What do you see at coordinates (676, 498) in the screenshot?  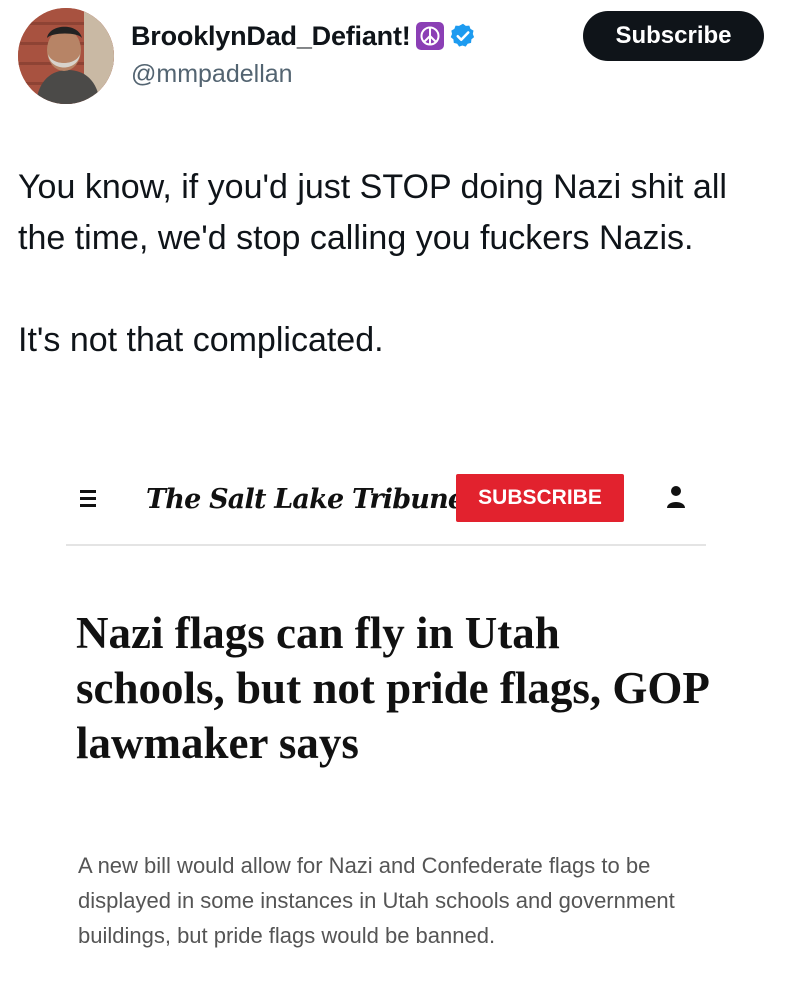 I see `account-icon` at bounding box center [676, 498].